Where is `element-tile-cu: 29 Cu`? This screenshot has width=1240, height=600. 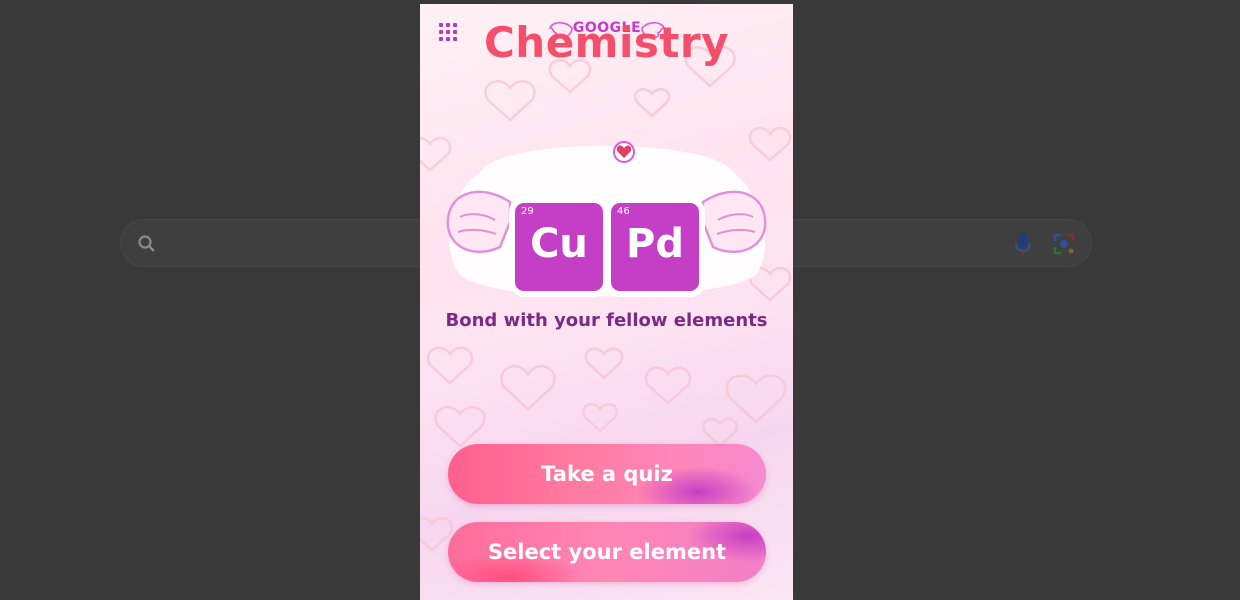 element-tile-cu: 29 Cu is located at coordinates (559, 247).